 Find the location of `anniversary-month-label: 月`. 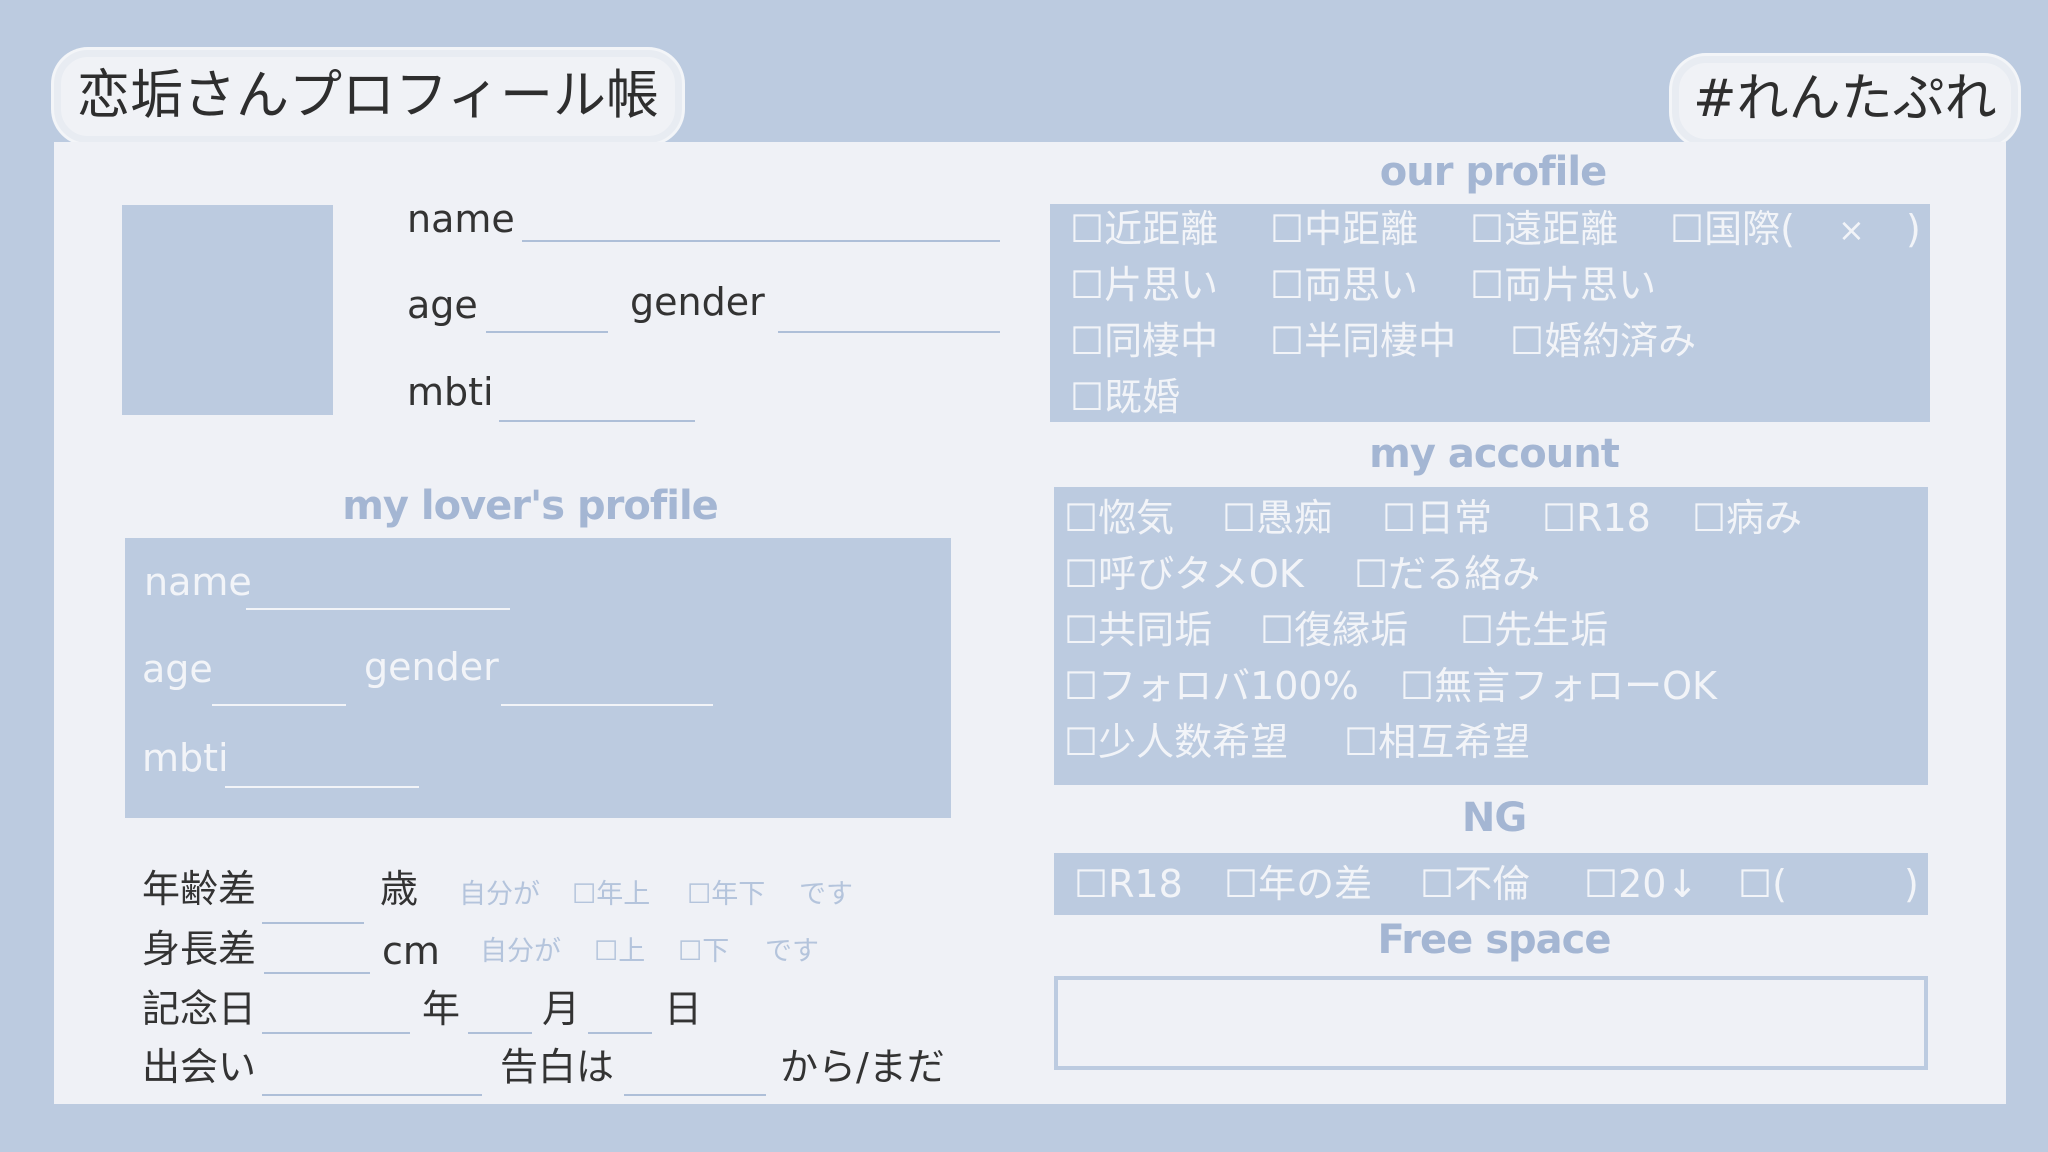

anniversary-month-label: 月 is located at coordinates (561, 1009).